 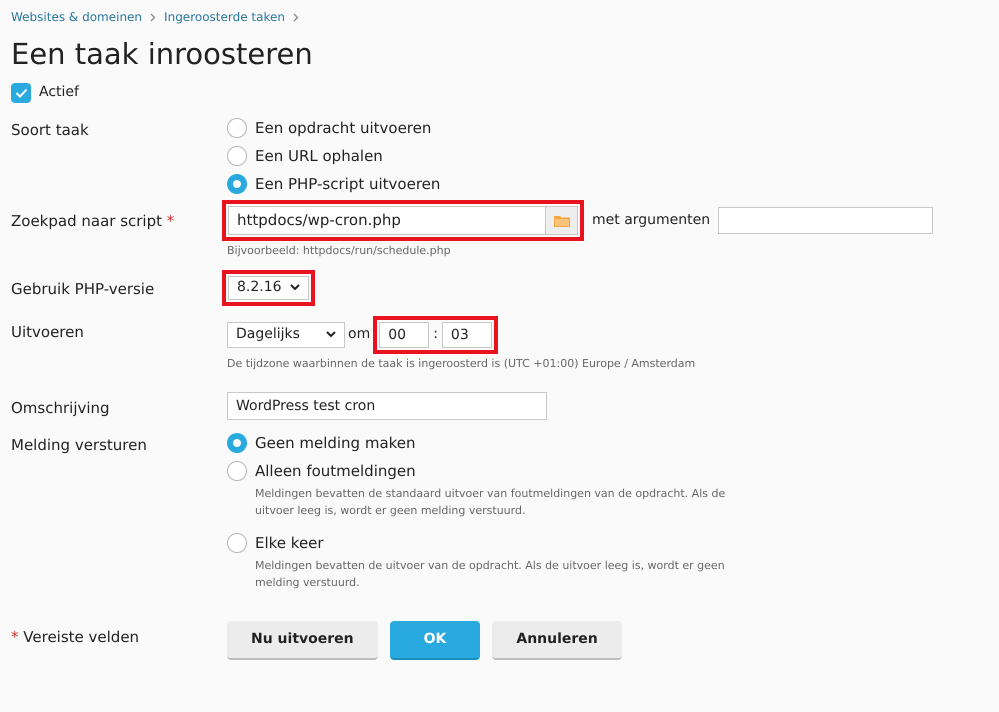 I want to click on frequency-select: Dagelijks, so click(x=286, y=335).